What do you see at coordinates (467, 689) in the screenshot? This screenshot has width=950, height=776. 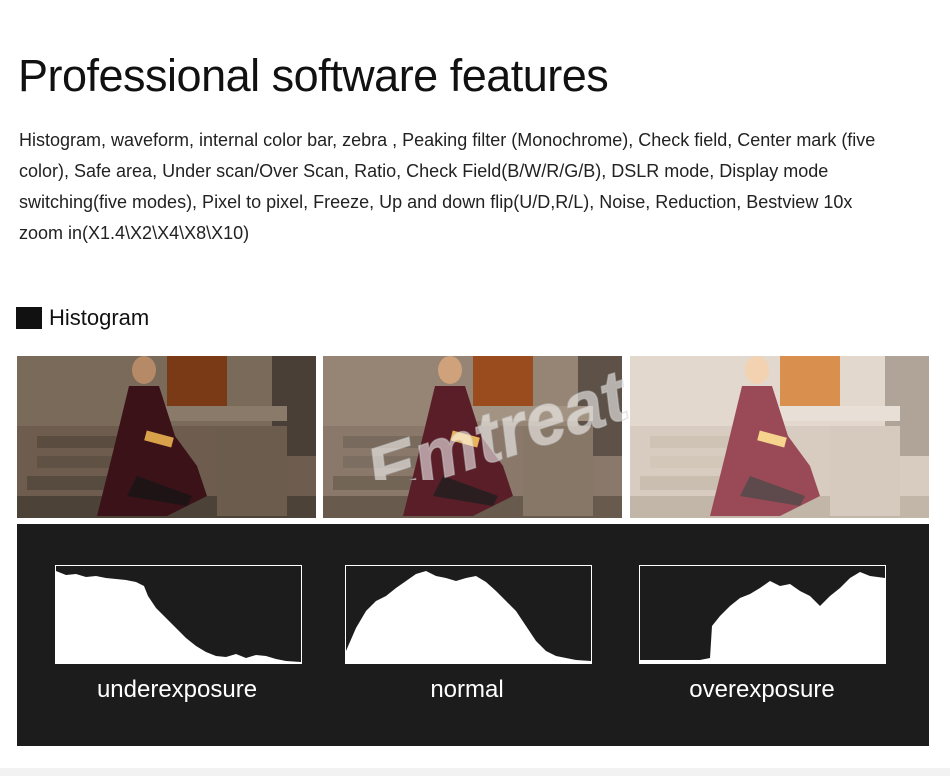 I see `histogram-label-normal: normal` at bounding box center [467, 689].